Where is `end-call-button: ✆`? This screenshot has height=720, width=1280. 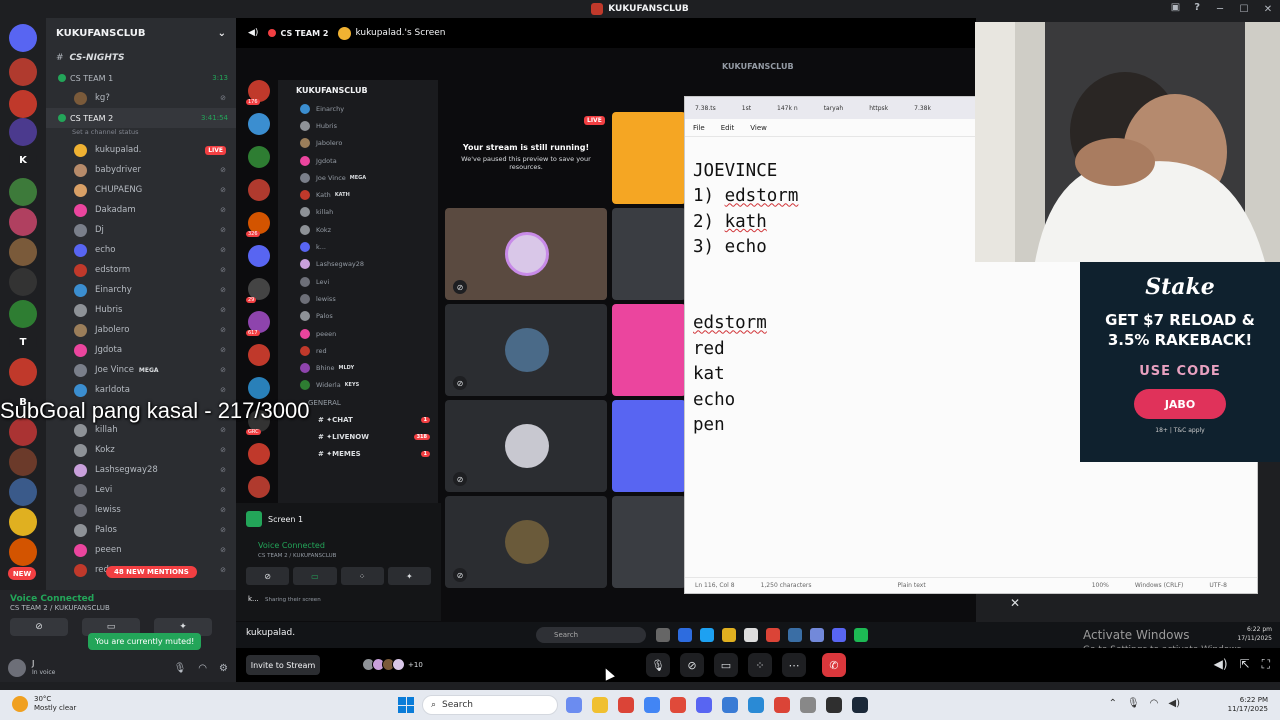
end-call-button: ✆ is located at coordinates (834, 665).